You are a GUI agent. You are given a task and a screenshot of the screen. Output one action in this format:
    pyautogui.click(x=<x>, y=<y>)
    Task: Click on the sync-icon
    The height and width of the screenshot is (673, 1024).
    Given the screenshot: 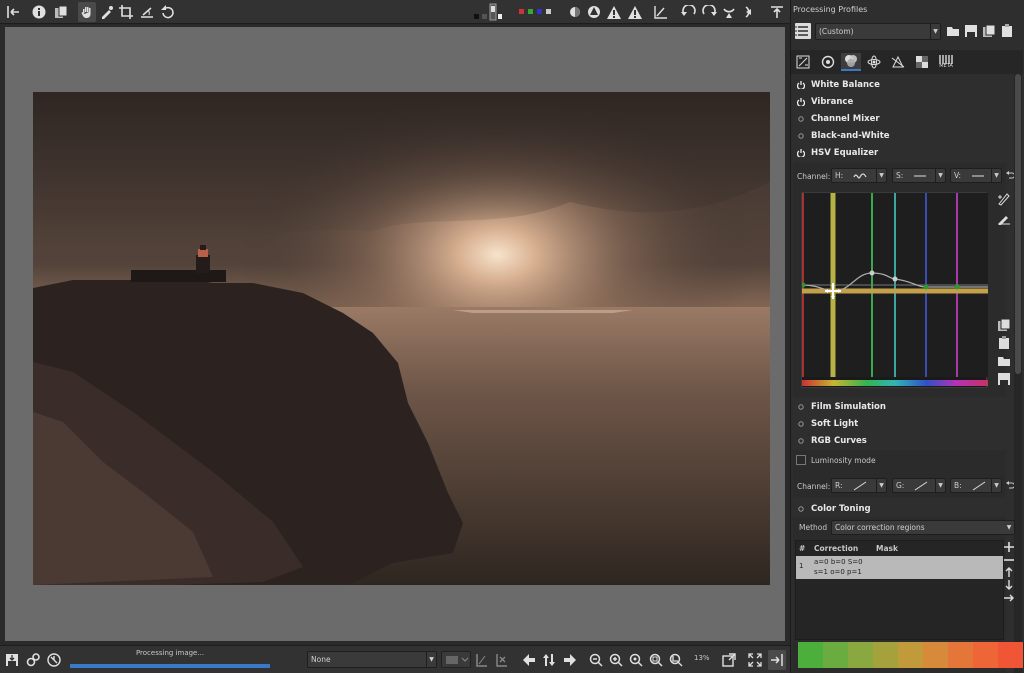 What is the action you would take?
    pyautogui.click(x=549, y=660)
    